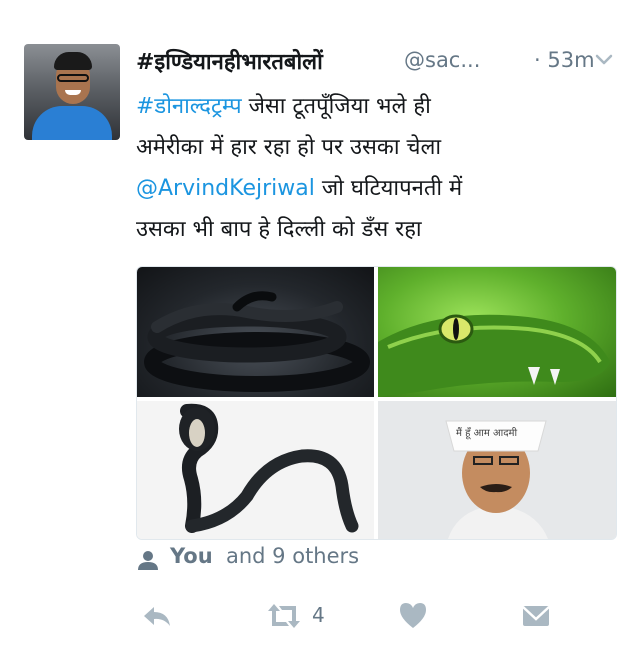 Image resolution: width=635 pixels, height=667 pixels. I want to click on reply-icon, so click(157, 616).